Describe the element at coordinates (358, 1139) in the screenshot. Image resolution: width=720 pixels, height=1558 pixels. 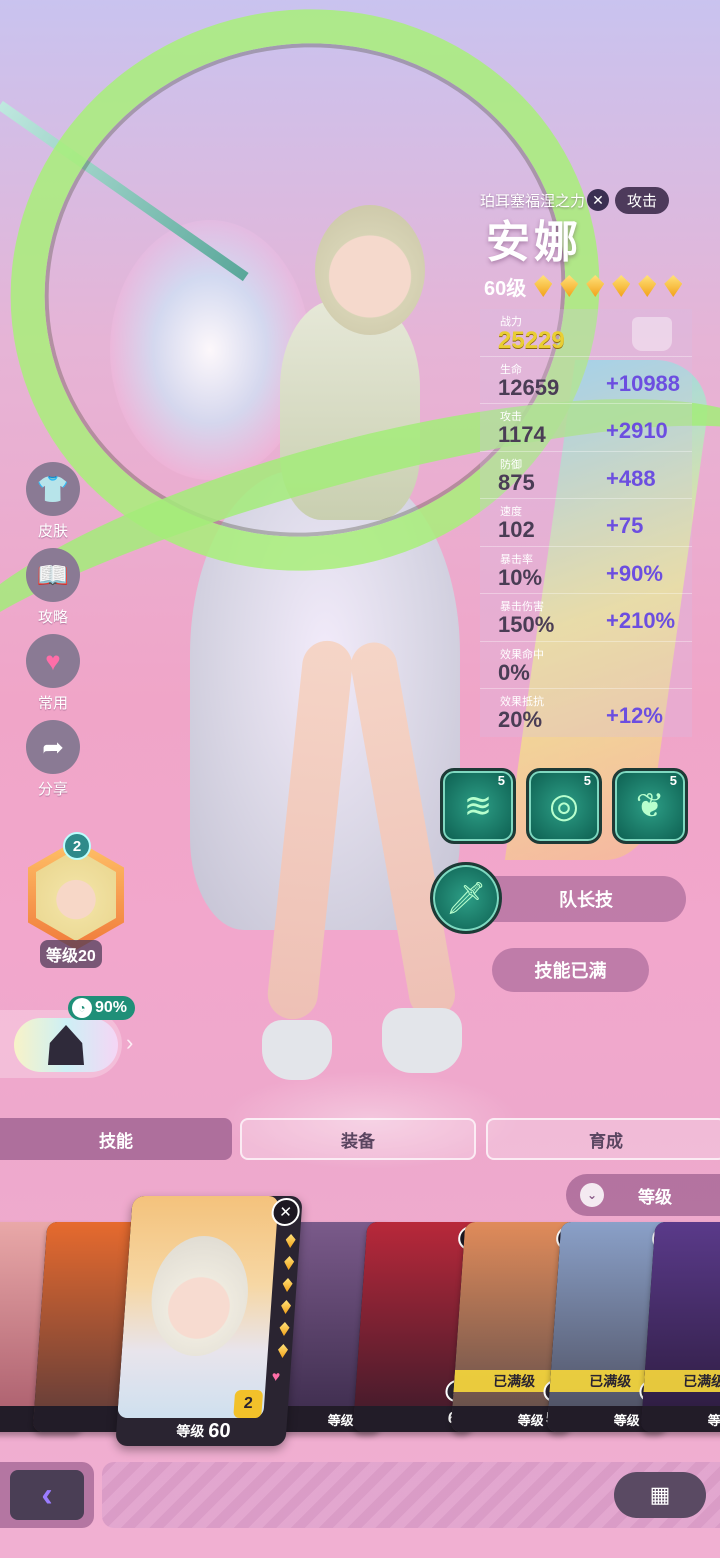
I see `tab-equipment: 装备` at that location.